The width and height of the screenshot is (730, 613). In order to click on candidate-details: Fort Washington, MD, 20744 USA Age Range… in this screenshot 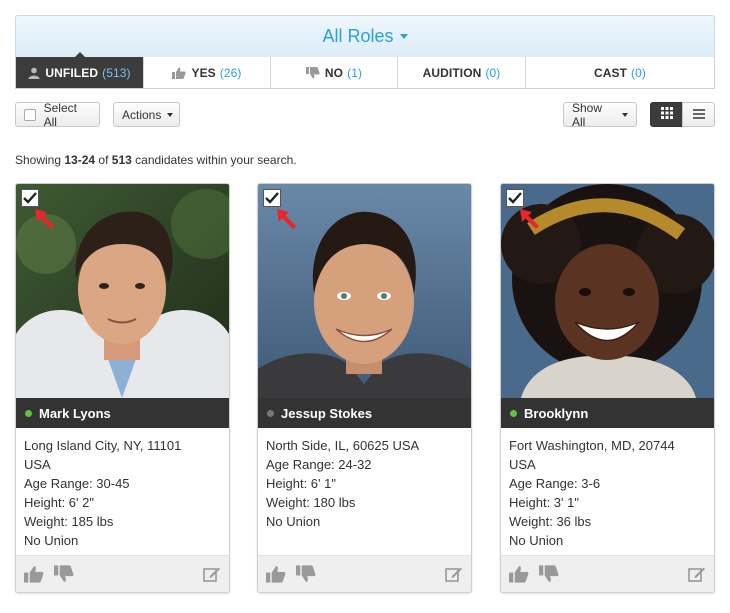, I will do `click(592, 493)`.